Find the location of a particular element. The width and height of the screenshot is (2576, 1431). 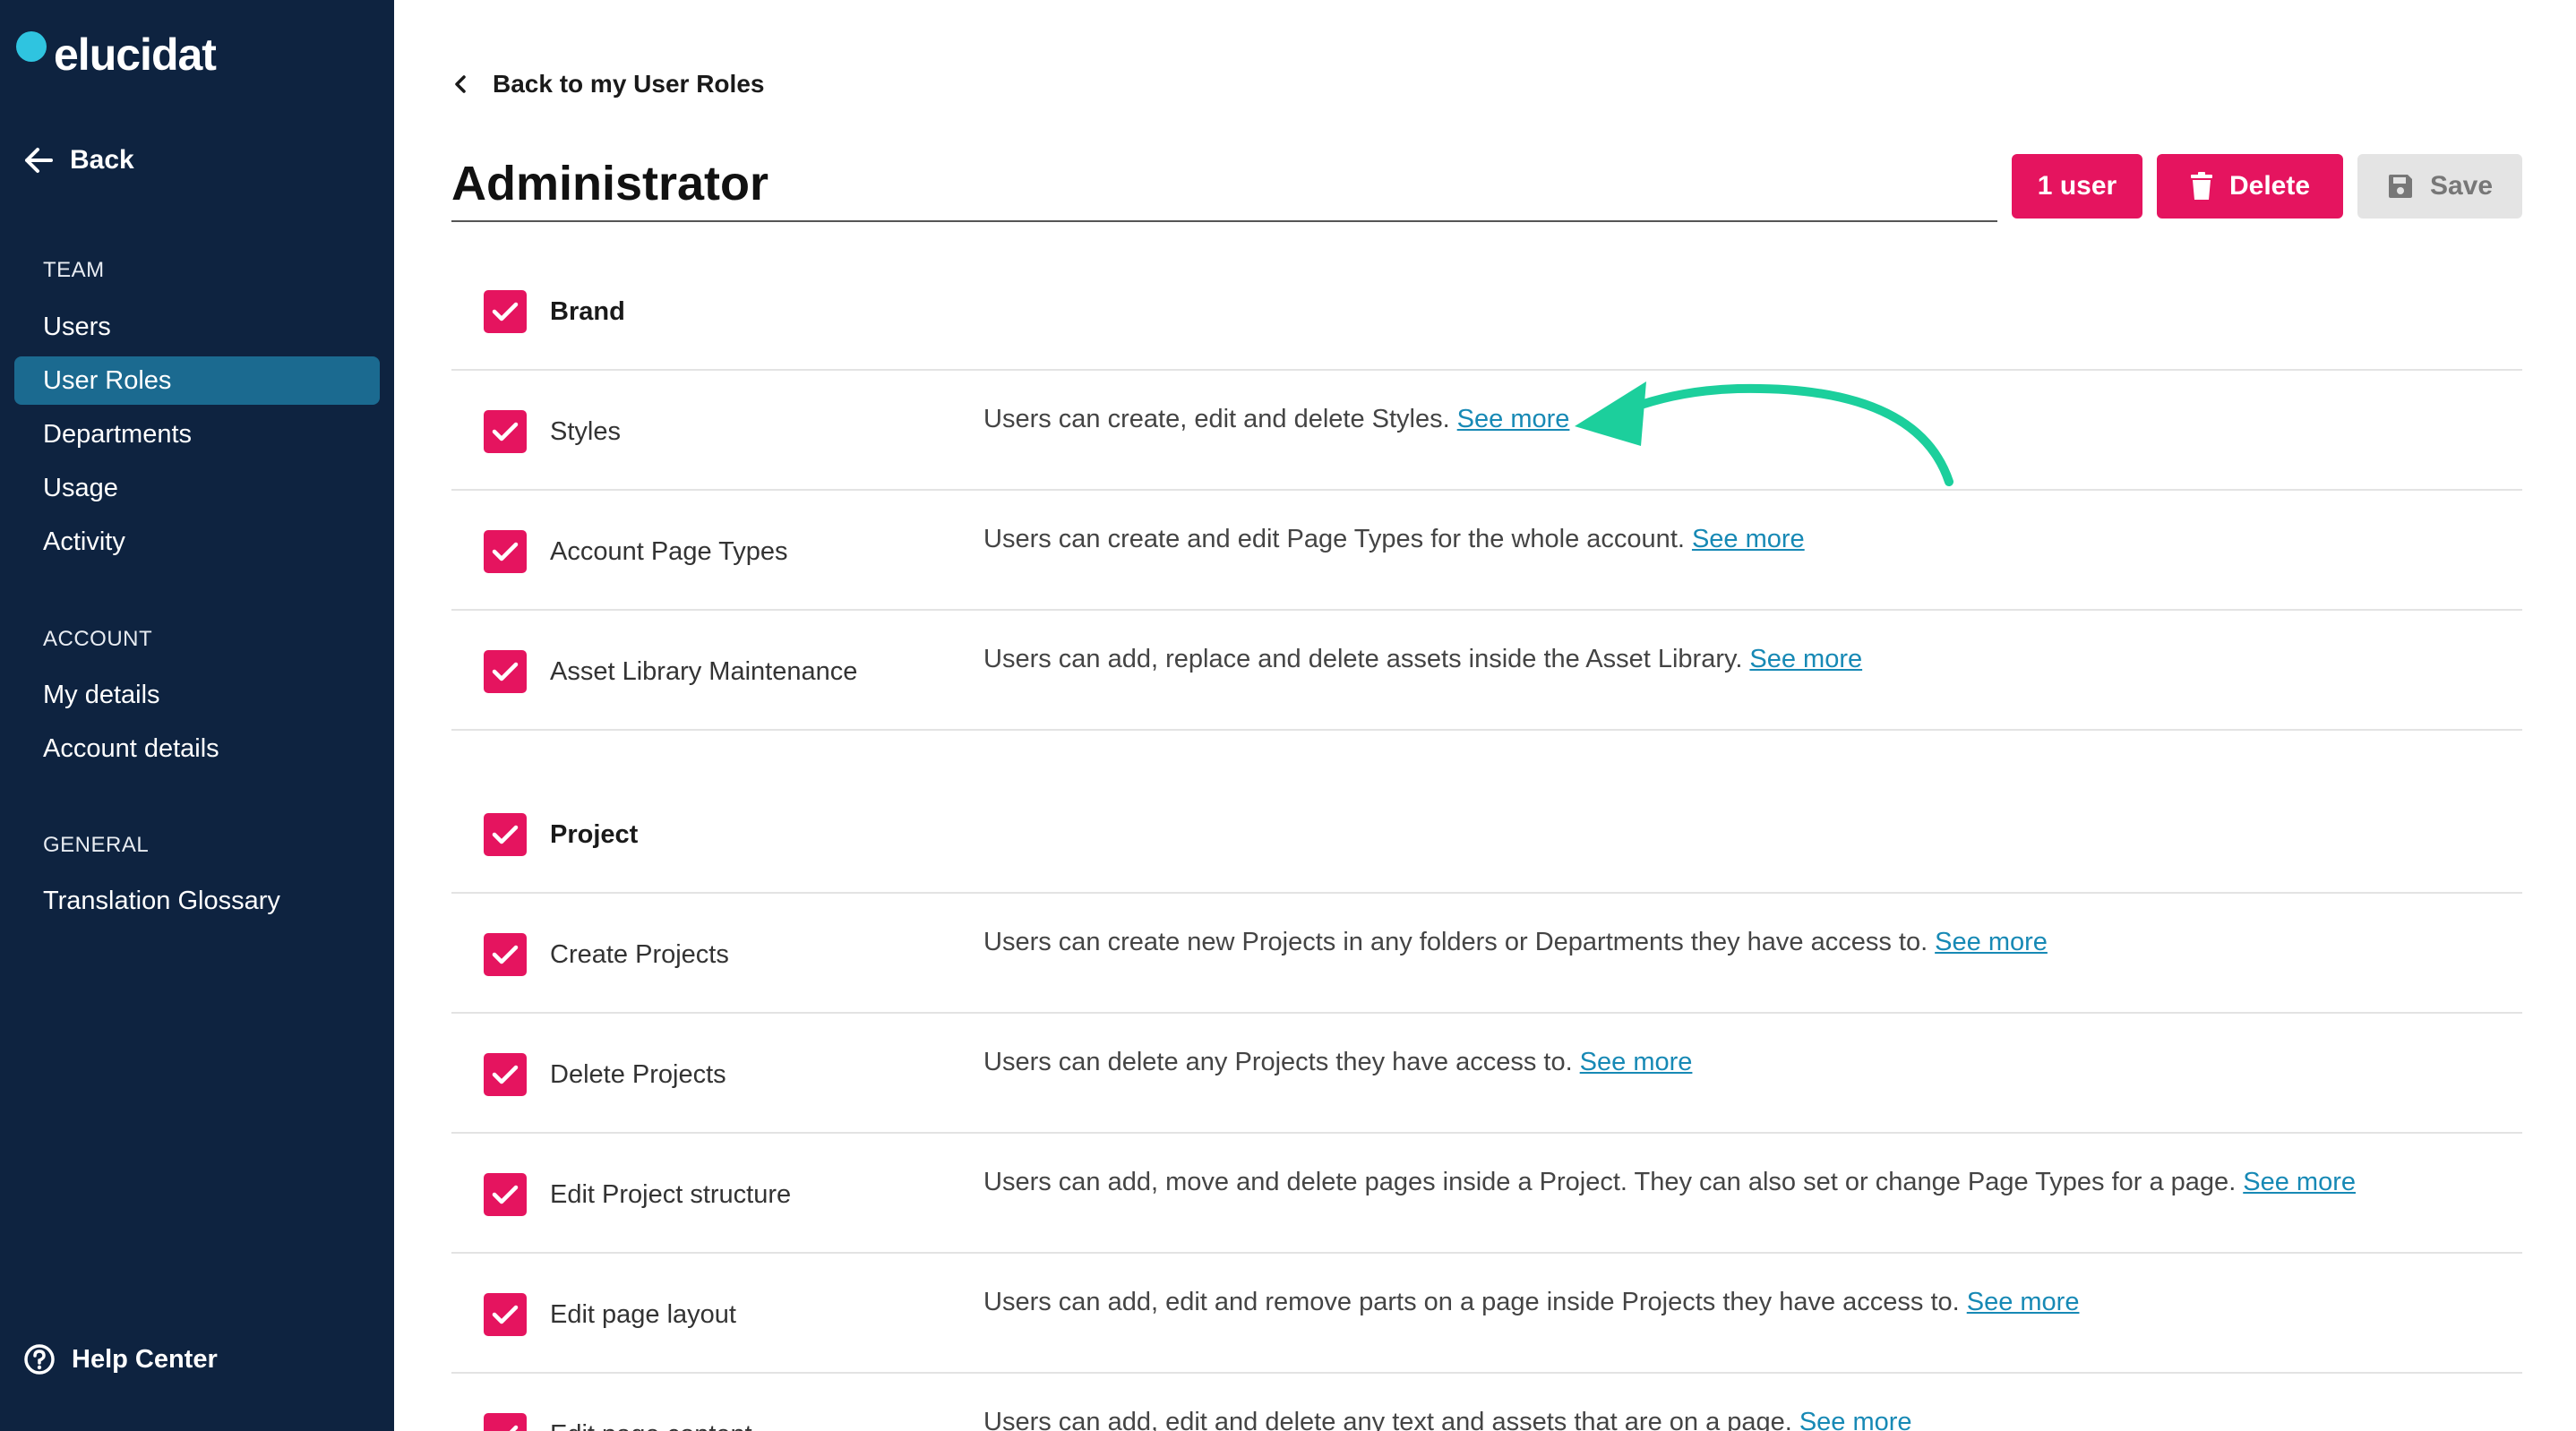

annotation-arrow-icon is located at coordinates (1764, 434).